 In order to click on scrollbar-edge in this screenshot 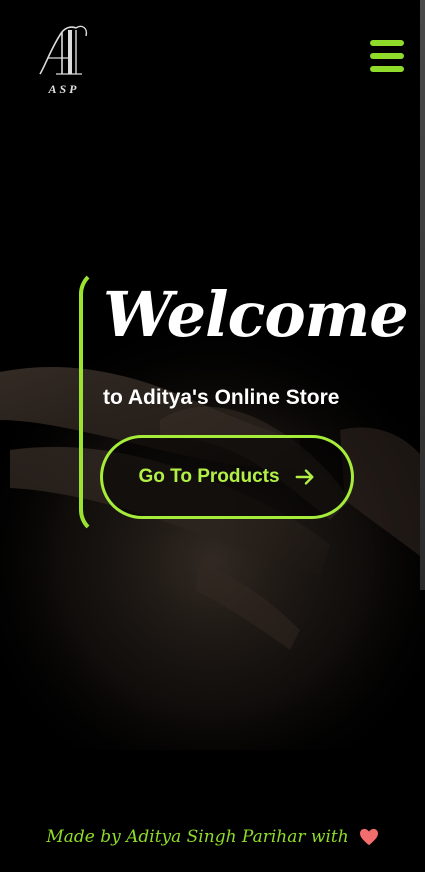, I will do `click(422, 295)`.